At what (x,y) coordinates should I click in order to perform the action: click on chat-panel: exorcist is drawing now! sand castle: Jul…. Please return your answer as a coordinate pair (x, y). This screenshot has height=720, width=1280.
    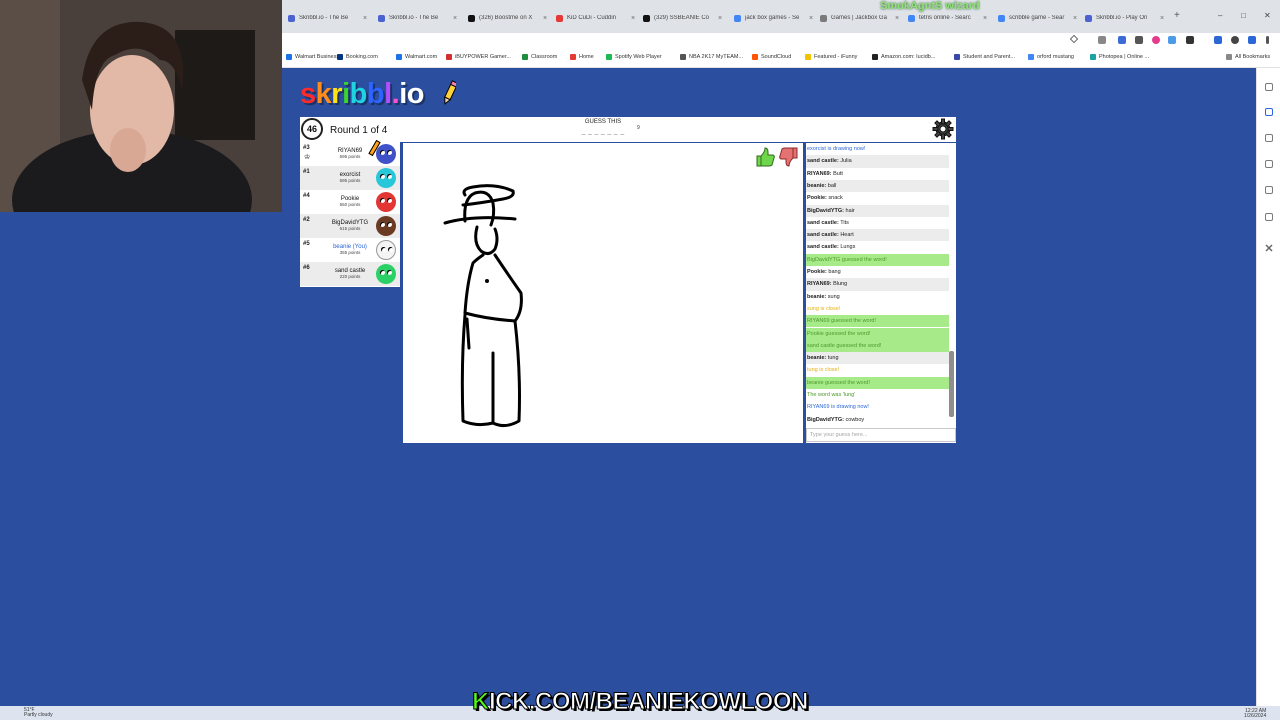
    Looking at the image, I should click on (881, 293).